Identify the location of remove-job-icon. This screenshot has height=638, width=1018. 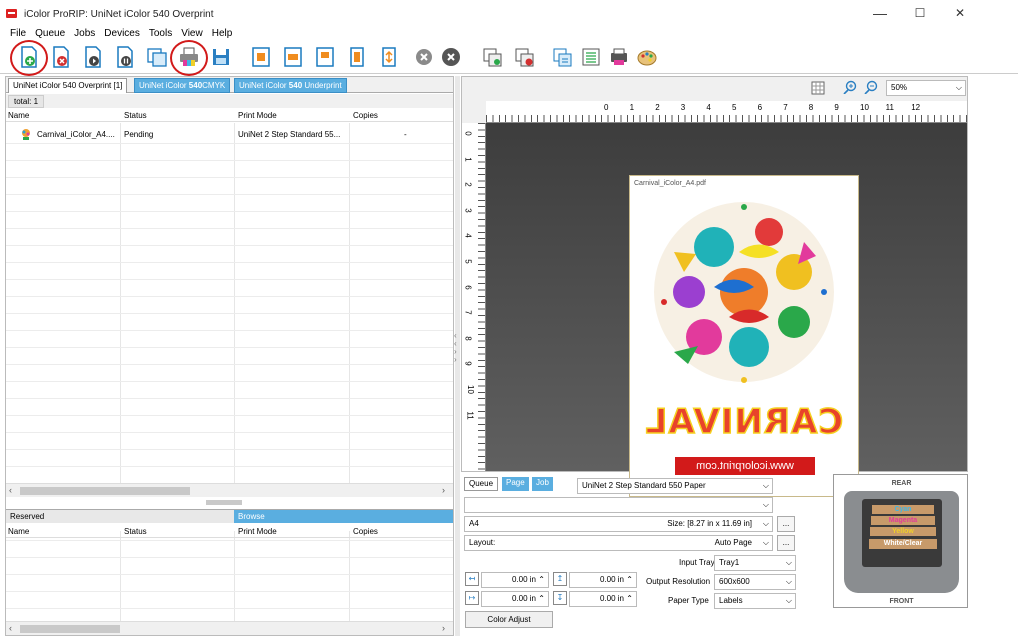
(525, 57).